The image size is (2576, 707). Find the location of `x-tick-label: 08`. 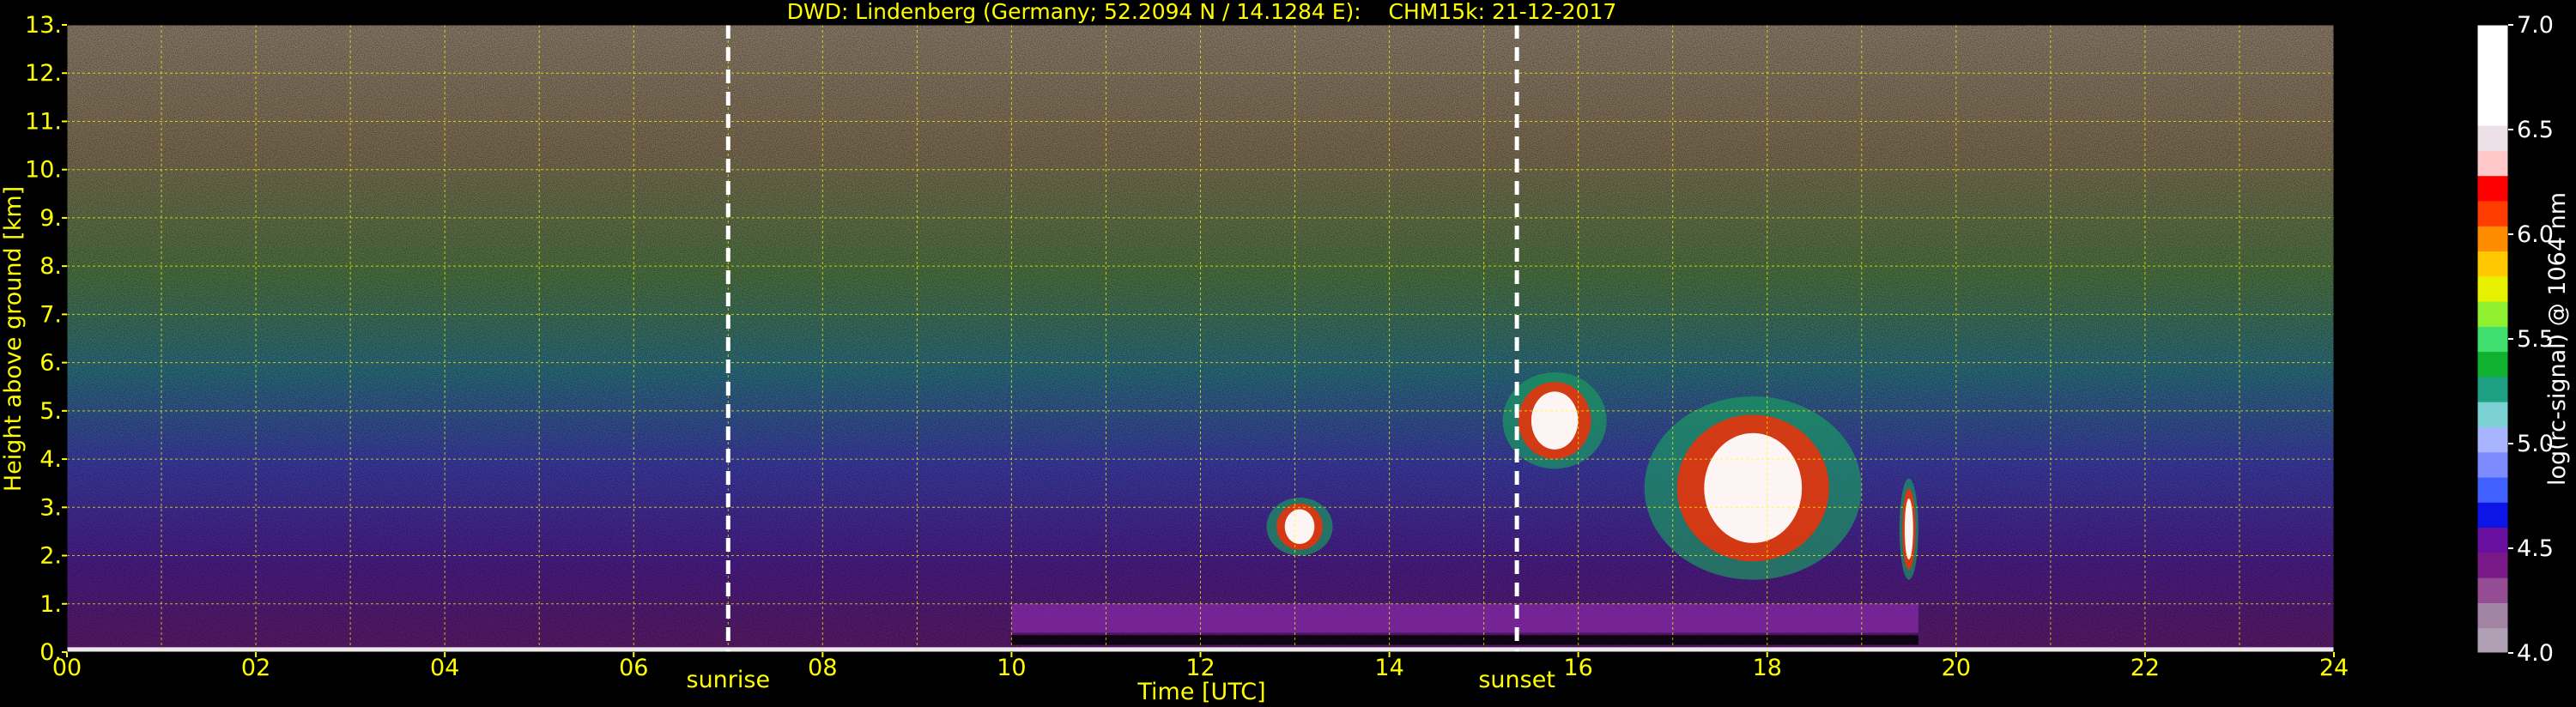

x-tick-label: 08 is located at coordinates (822, 668).